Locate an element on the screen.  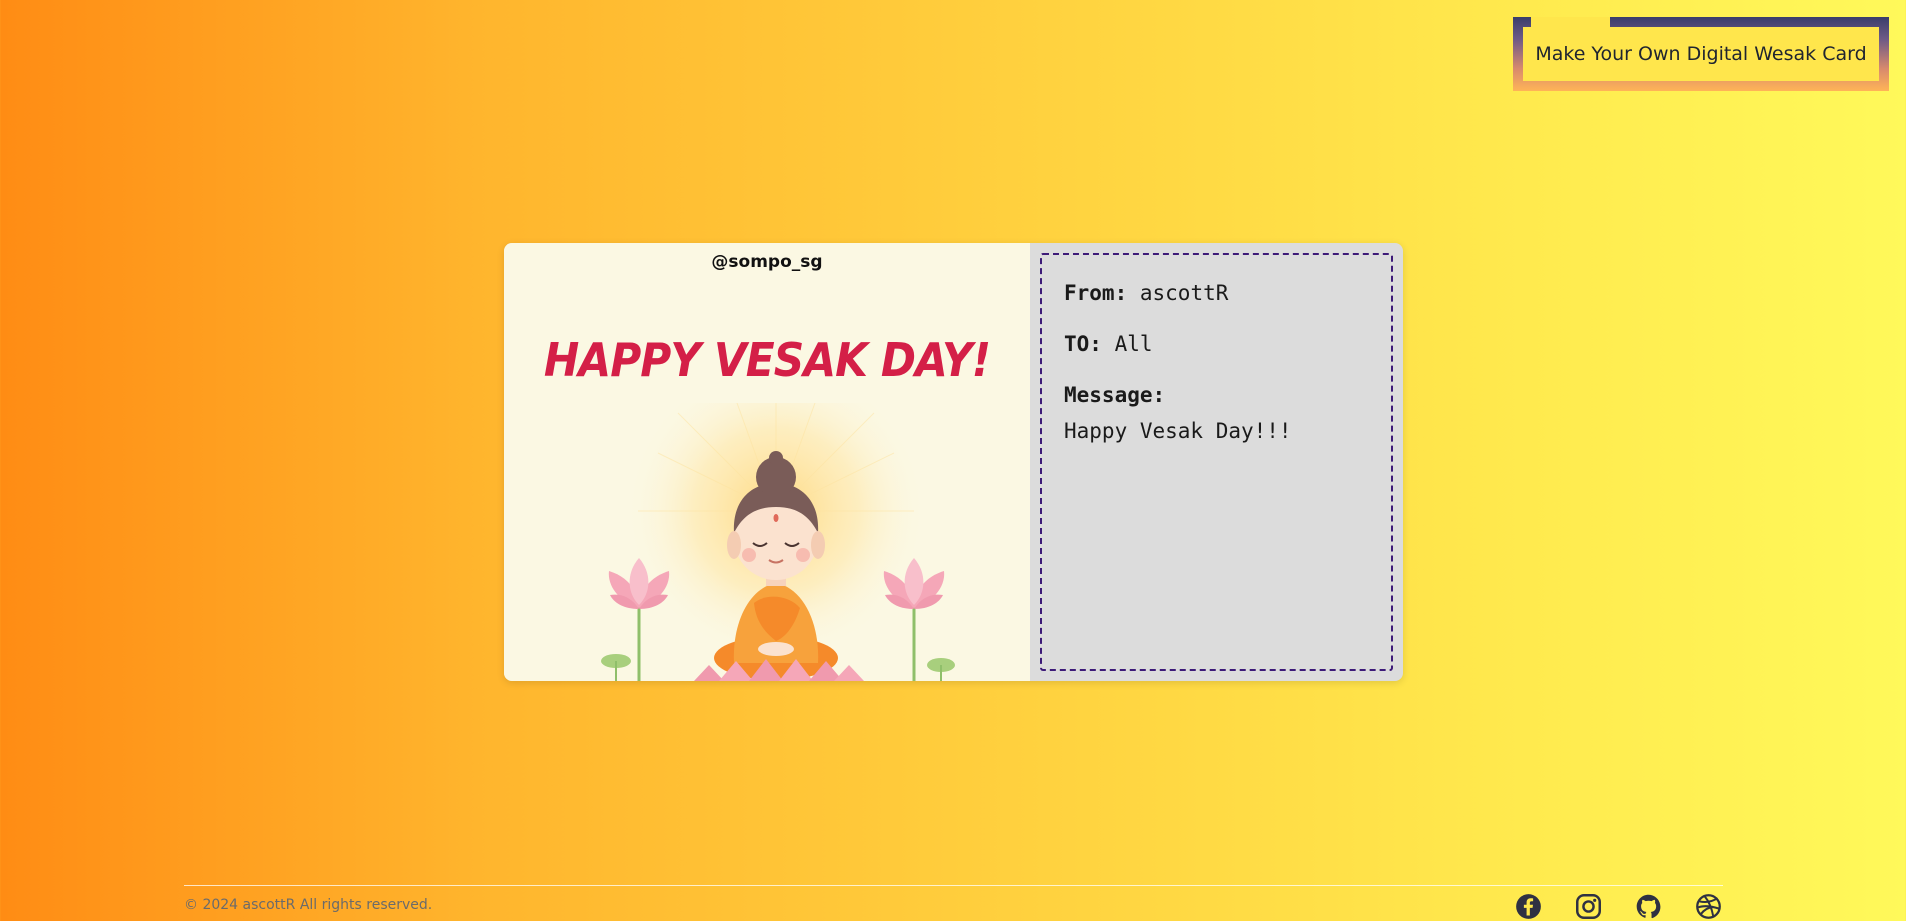
dribbble-link is located at coordinates (1708, 906).